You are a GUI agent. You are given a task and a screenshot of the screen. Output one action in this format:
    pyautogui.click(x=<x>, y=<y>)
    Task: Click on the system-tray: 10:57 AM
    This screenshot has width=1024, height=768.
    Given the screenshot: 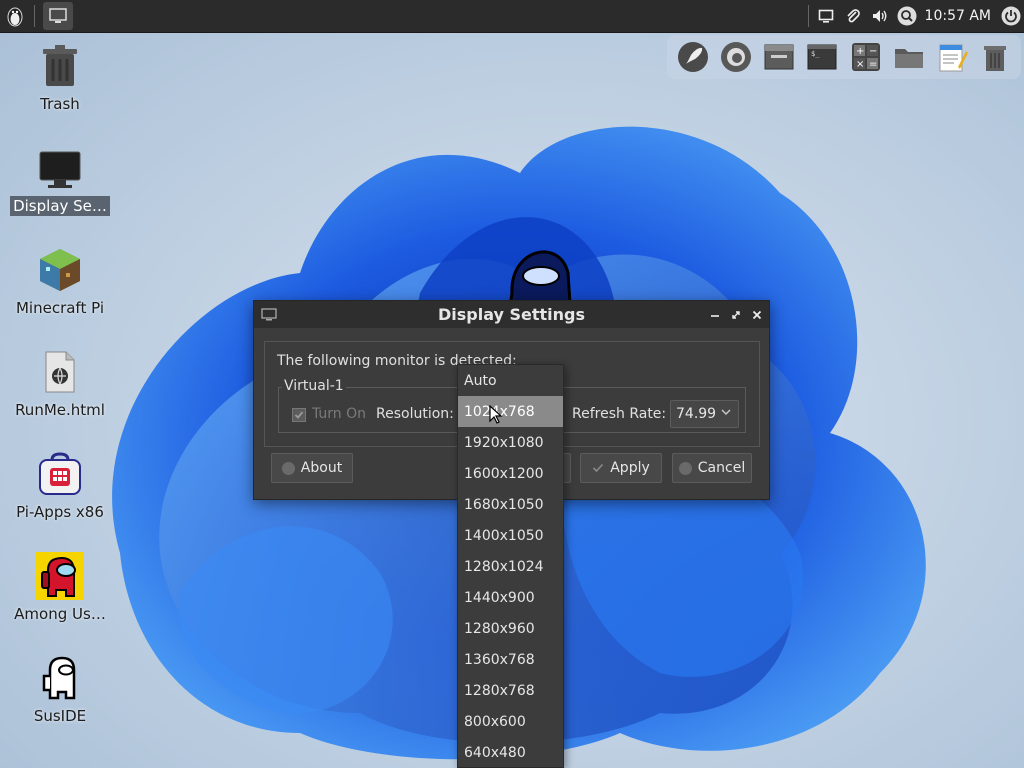 What is the action you would take?
    pyautogui.click(x=914, y=16)
    